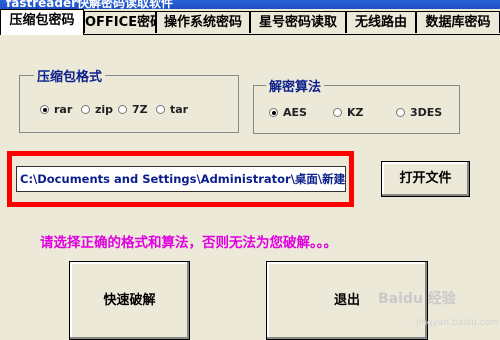 This screenshot has height=340, width=500. What do you see at coordinates (356, 105) in the screenshot?
I see `algorithm-group: 解密算法 AES KZ 3DES` at bounding box center [356, 105].